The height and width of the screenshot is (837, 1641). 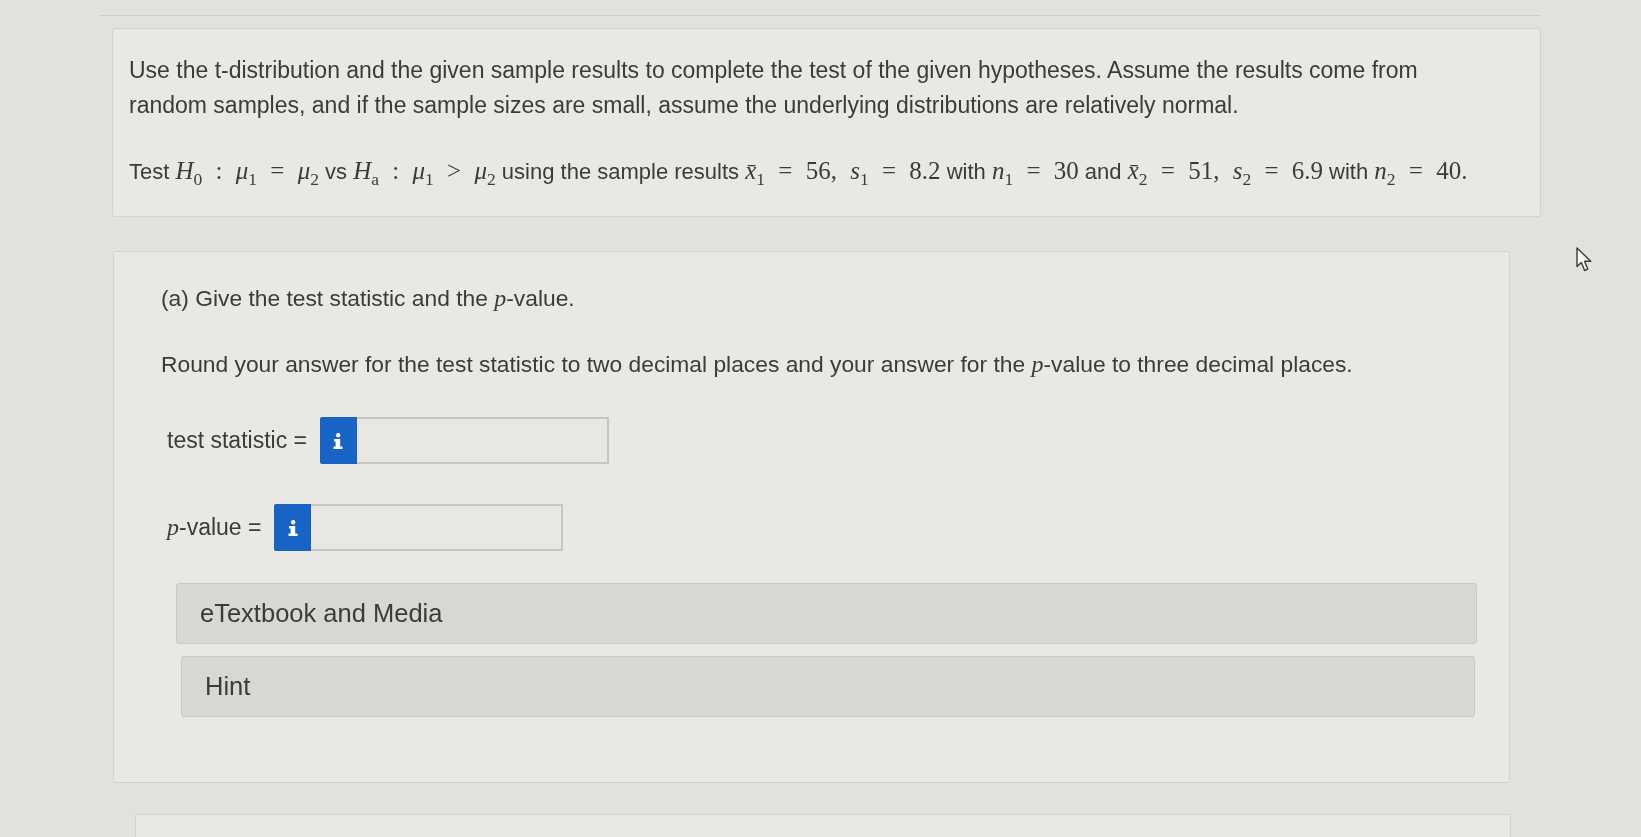 What do you see at coordinates (368, 298) in the screenshot?
I see `part-prompt: (a) Give the test statistic and the p-value.` at bounding box center [368, 298].